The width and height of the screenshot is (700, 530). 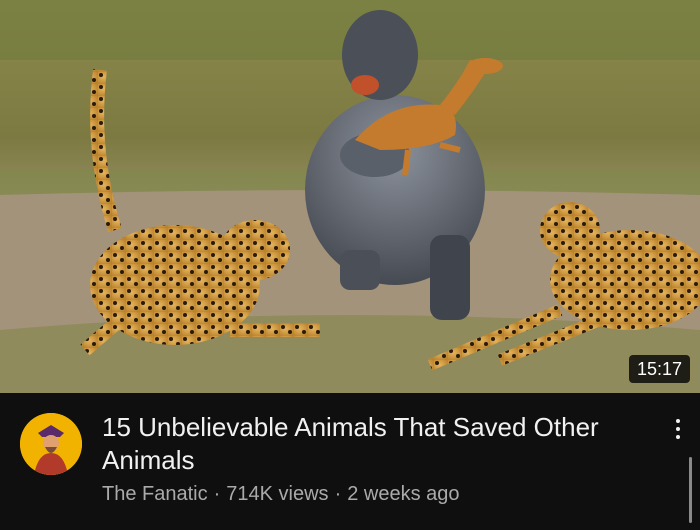 I want to click on video-meta: The Fanatic · 714K views · 2 weeks ago, so click(x=281, y=494).